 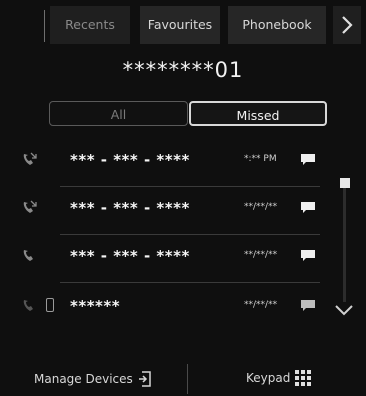 What do you see at coordinates (95, 306) in the screenshot?
I see `call-name: ******` at bounding box center [95, 306].